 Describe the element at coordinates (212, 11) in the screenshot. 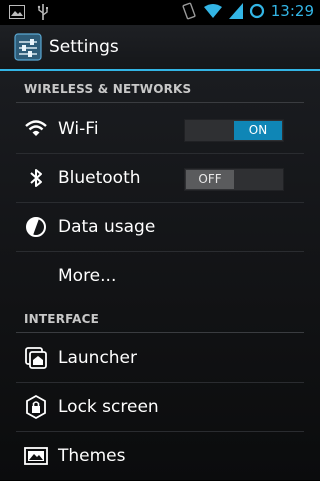

I see `wifi-status-icon` at that location.